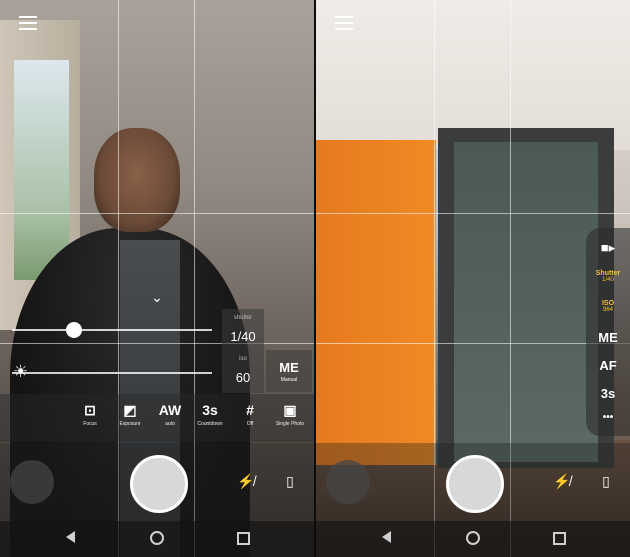 This screenshot has height=557, width=630. What do you see at coordinates (170, 424) in the screenshot?
I see `mode-label: auto` at bounding box center [170, 424].